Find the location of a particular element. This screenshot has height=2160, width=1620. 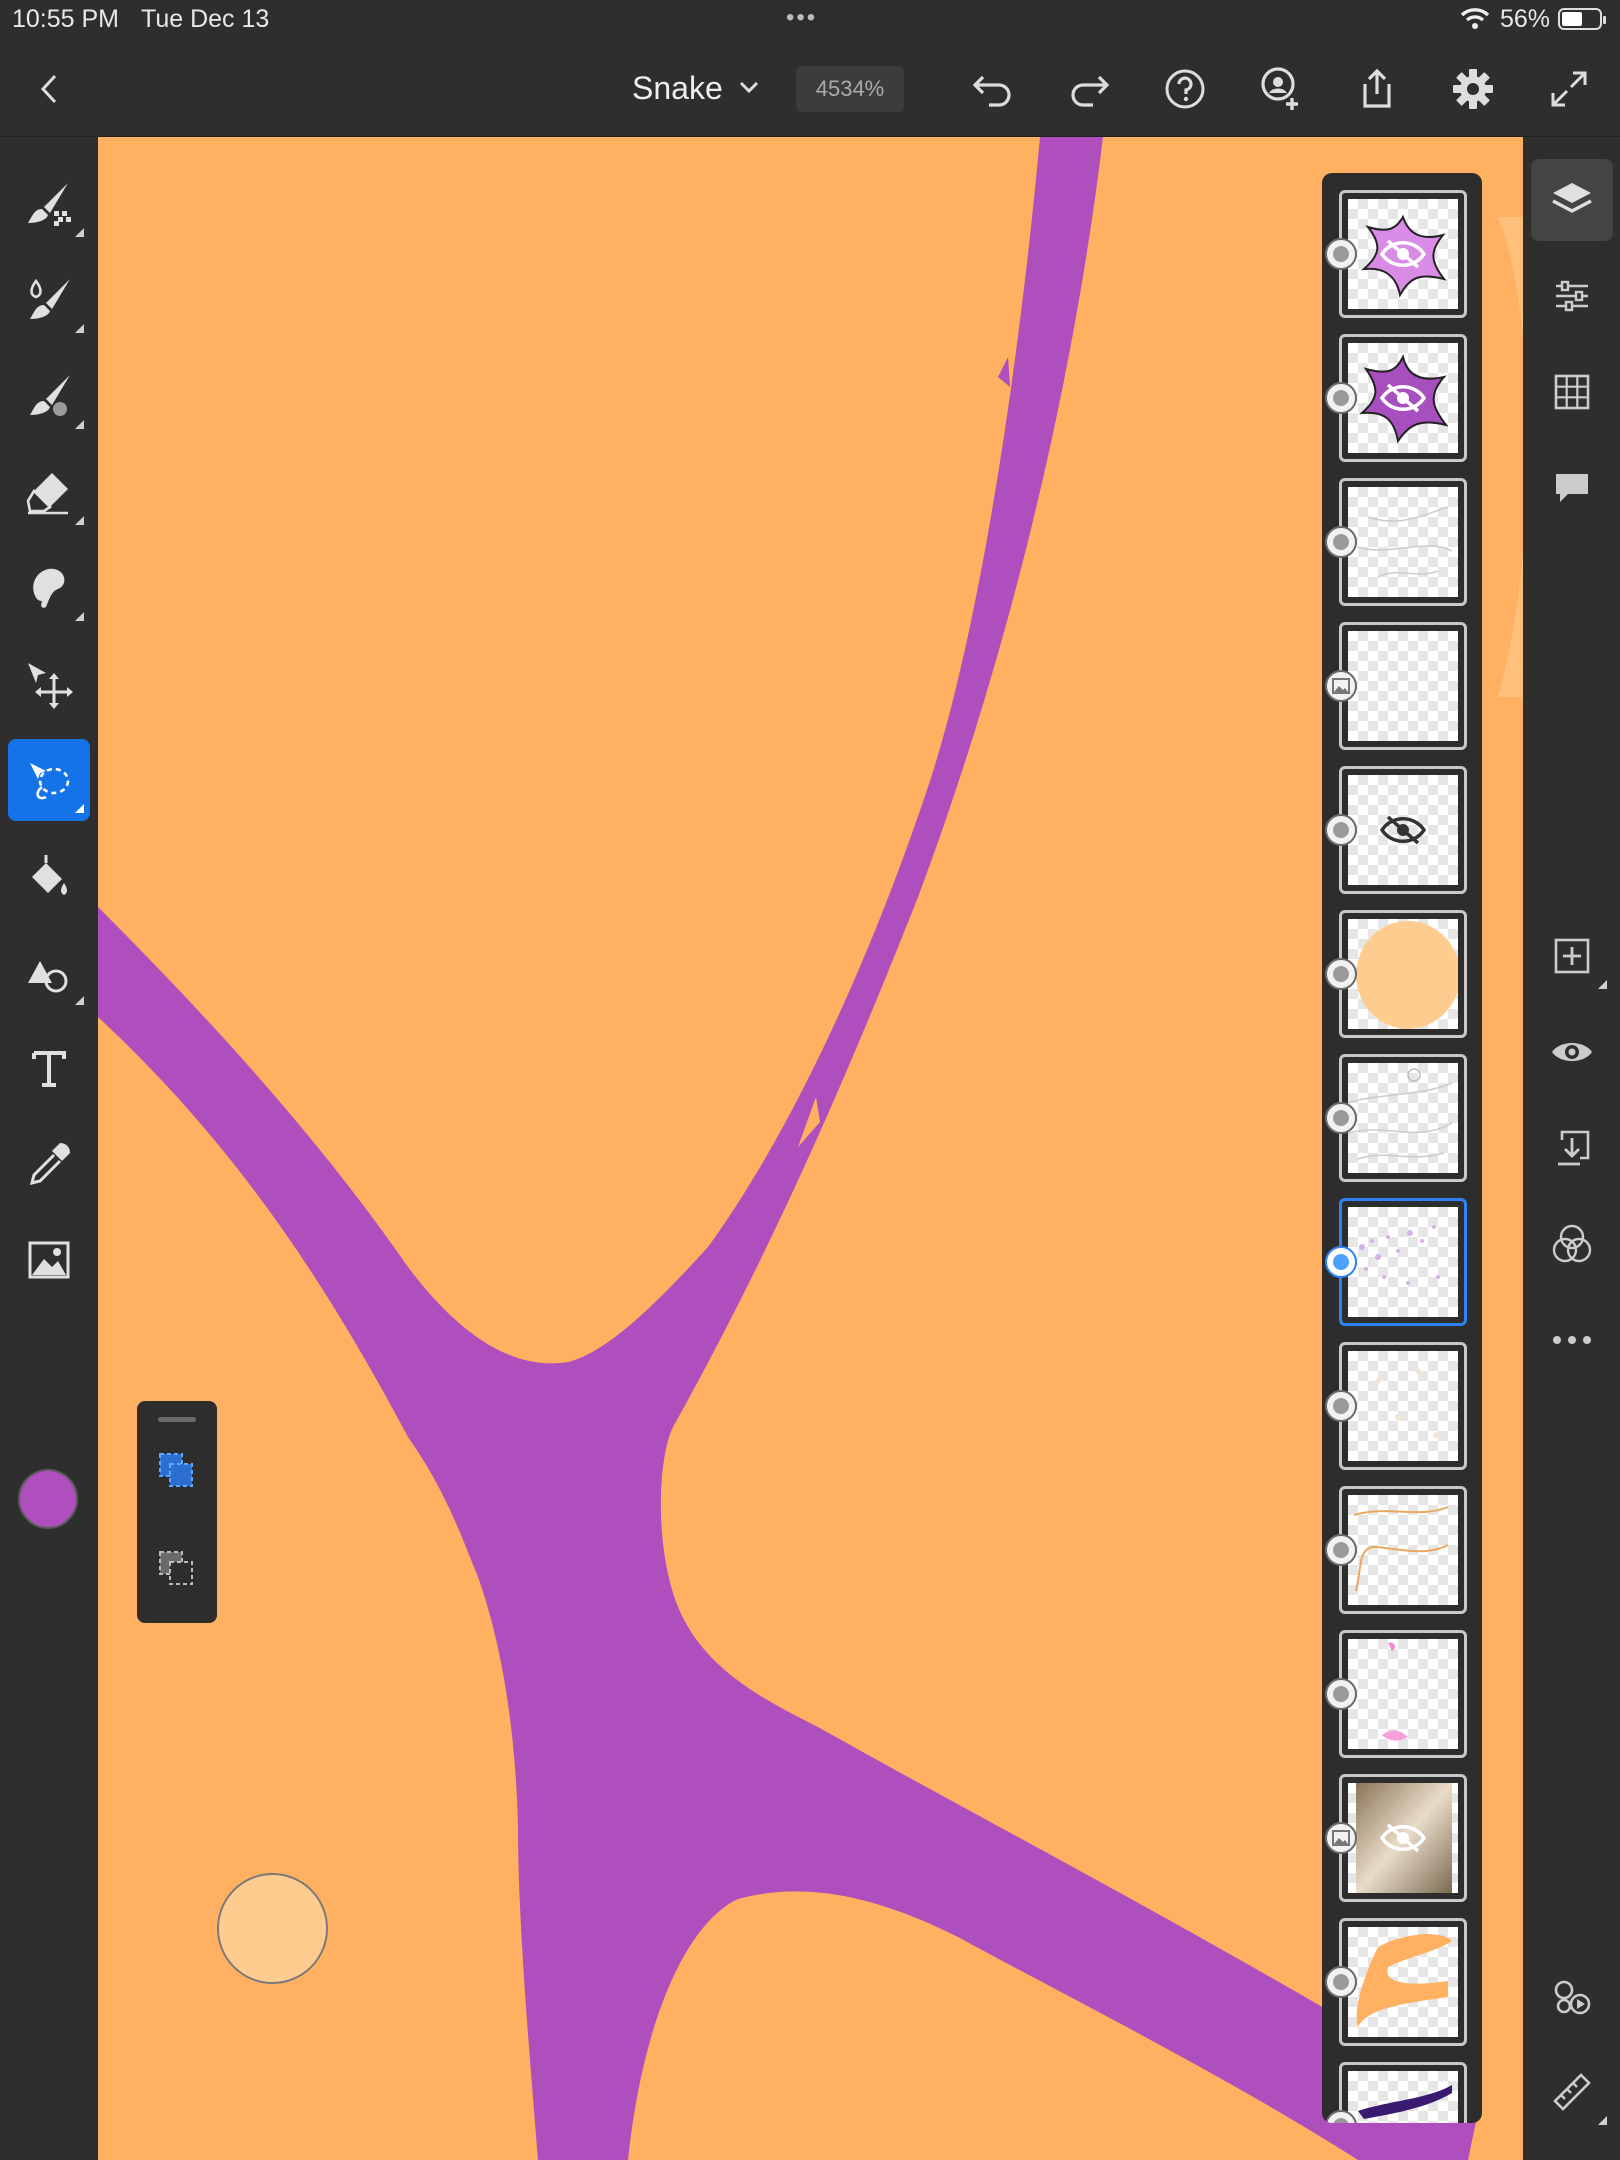

ruler-button is located at coordinates (1572, 2092).